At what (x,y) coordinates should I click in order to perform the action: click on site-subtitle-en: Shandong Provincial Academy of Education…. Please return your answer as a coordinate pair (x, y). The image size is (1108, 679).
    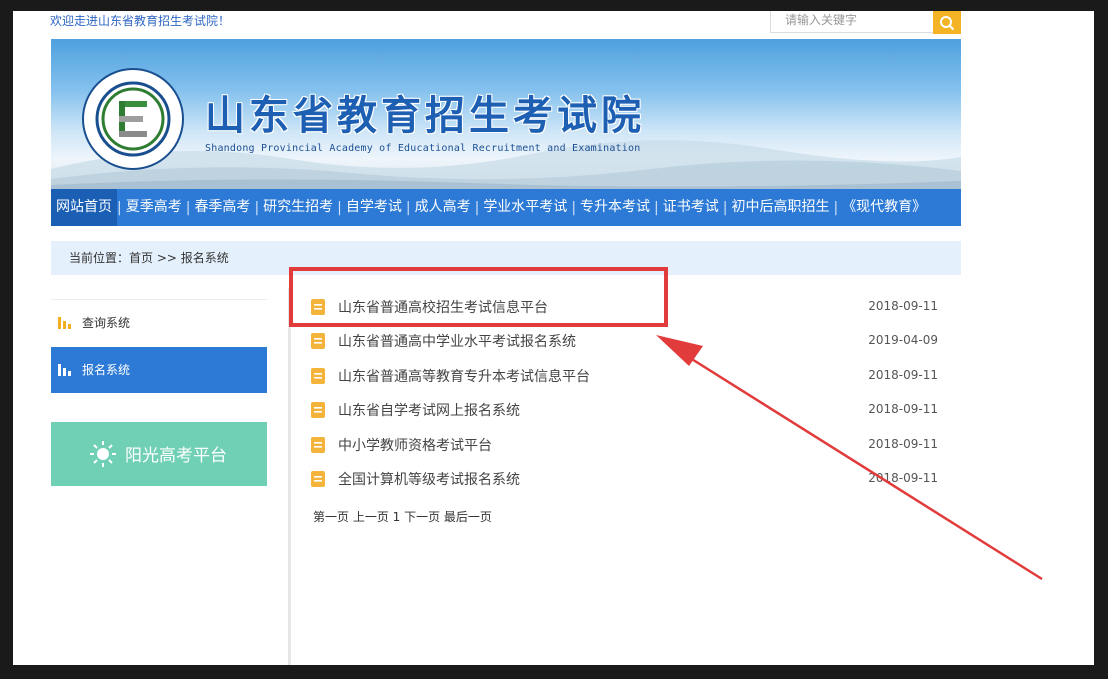
    Looking at the image, I should click on (423, 148).